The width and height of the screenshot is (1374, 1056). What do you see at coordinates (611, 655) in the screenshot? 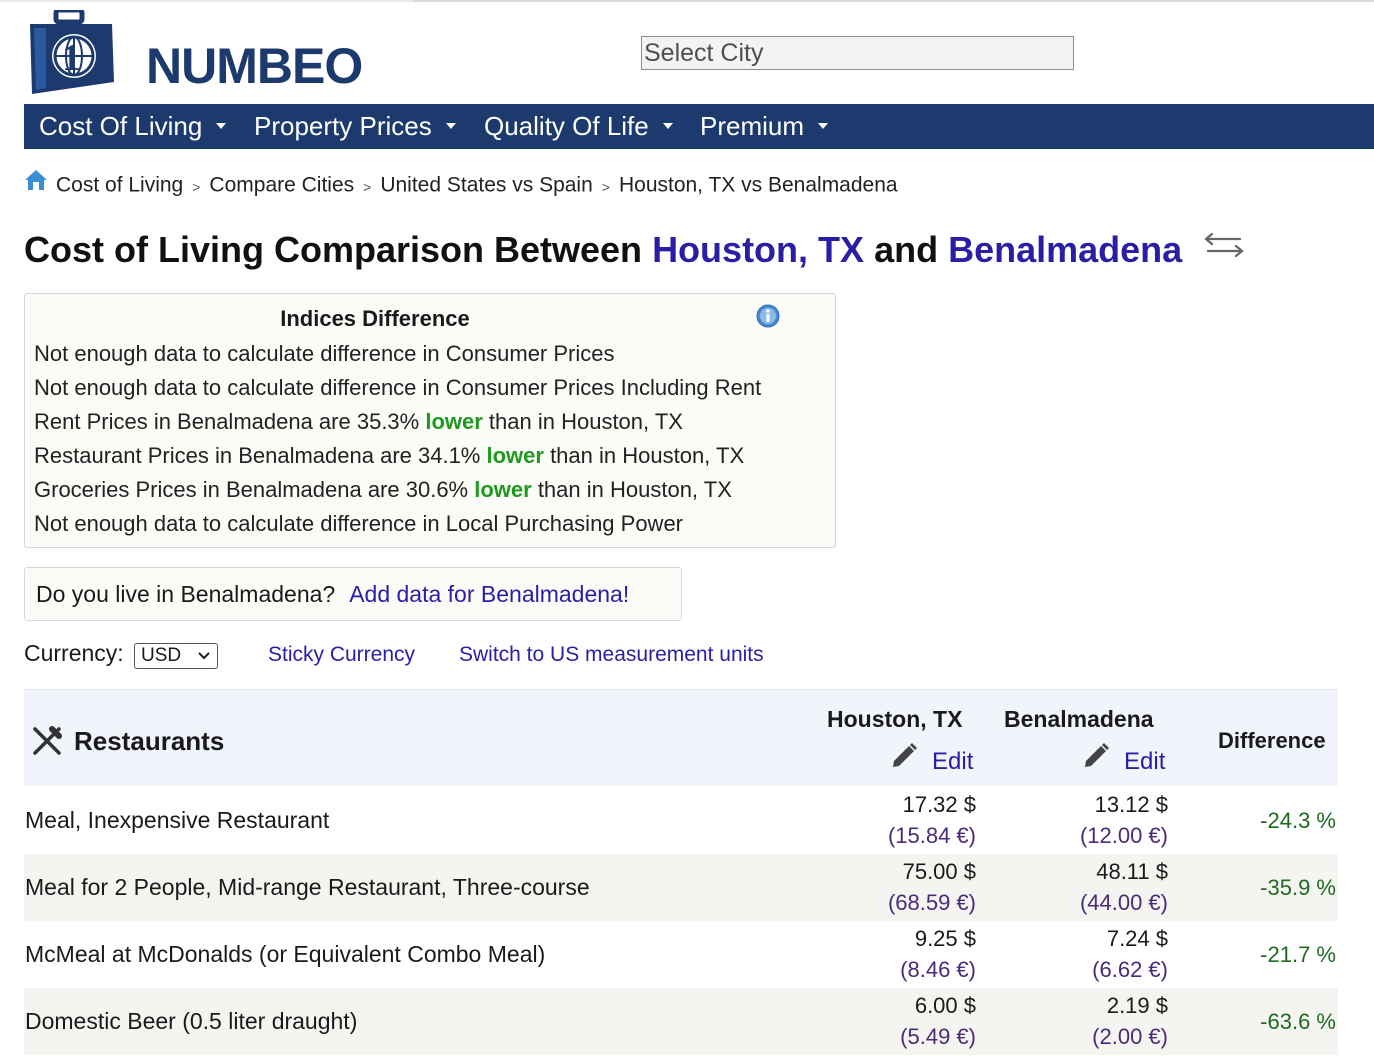
I see `us-units-link: Switch to US measurement units` at bounding box center [611, 655].